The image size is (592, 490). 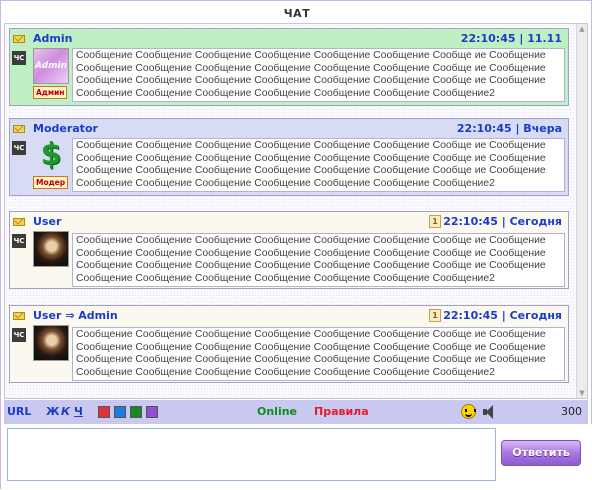 I want to click on avatar: Admin, so click(x=51, y=66).